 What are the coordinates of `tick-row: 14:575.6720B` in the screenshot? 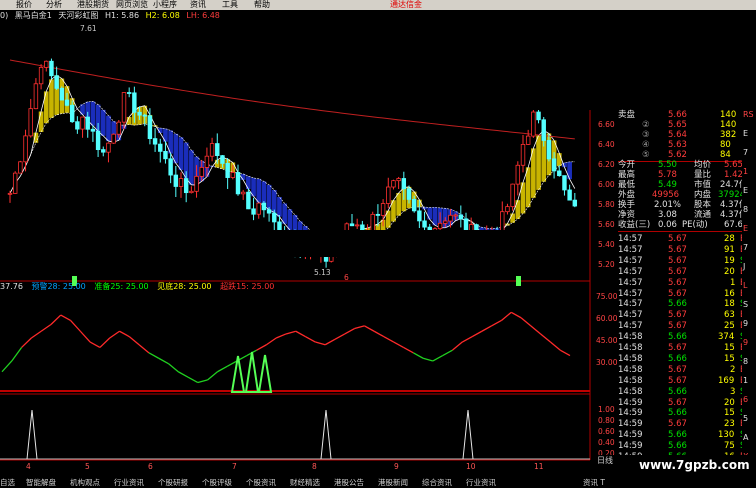 It's located at (683, 272).